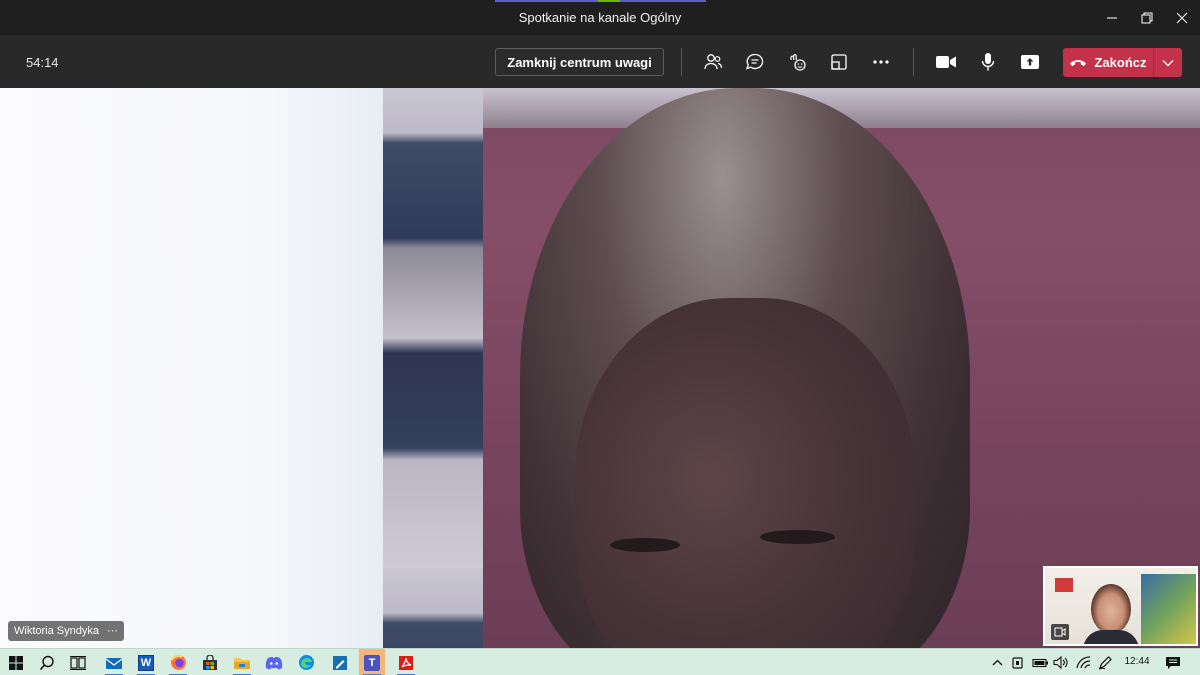 The image size is (1200, 675). I want to click on notifications-icon, so click(1173, 662).